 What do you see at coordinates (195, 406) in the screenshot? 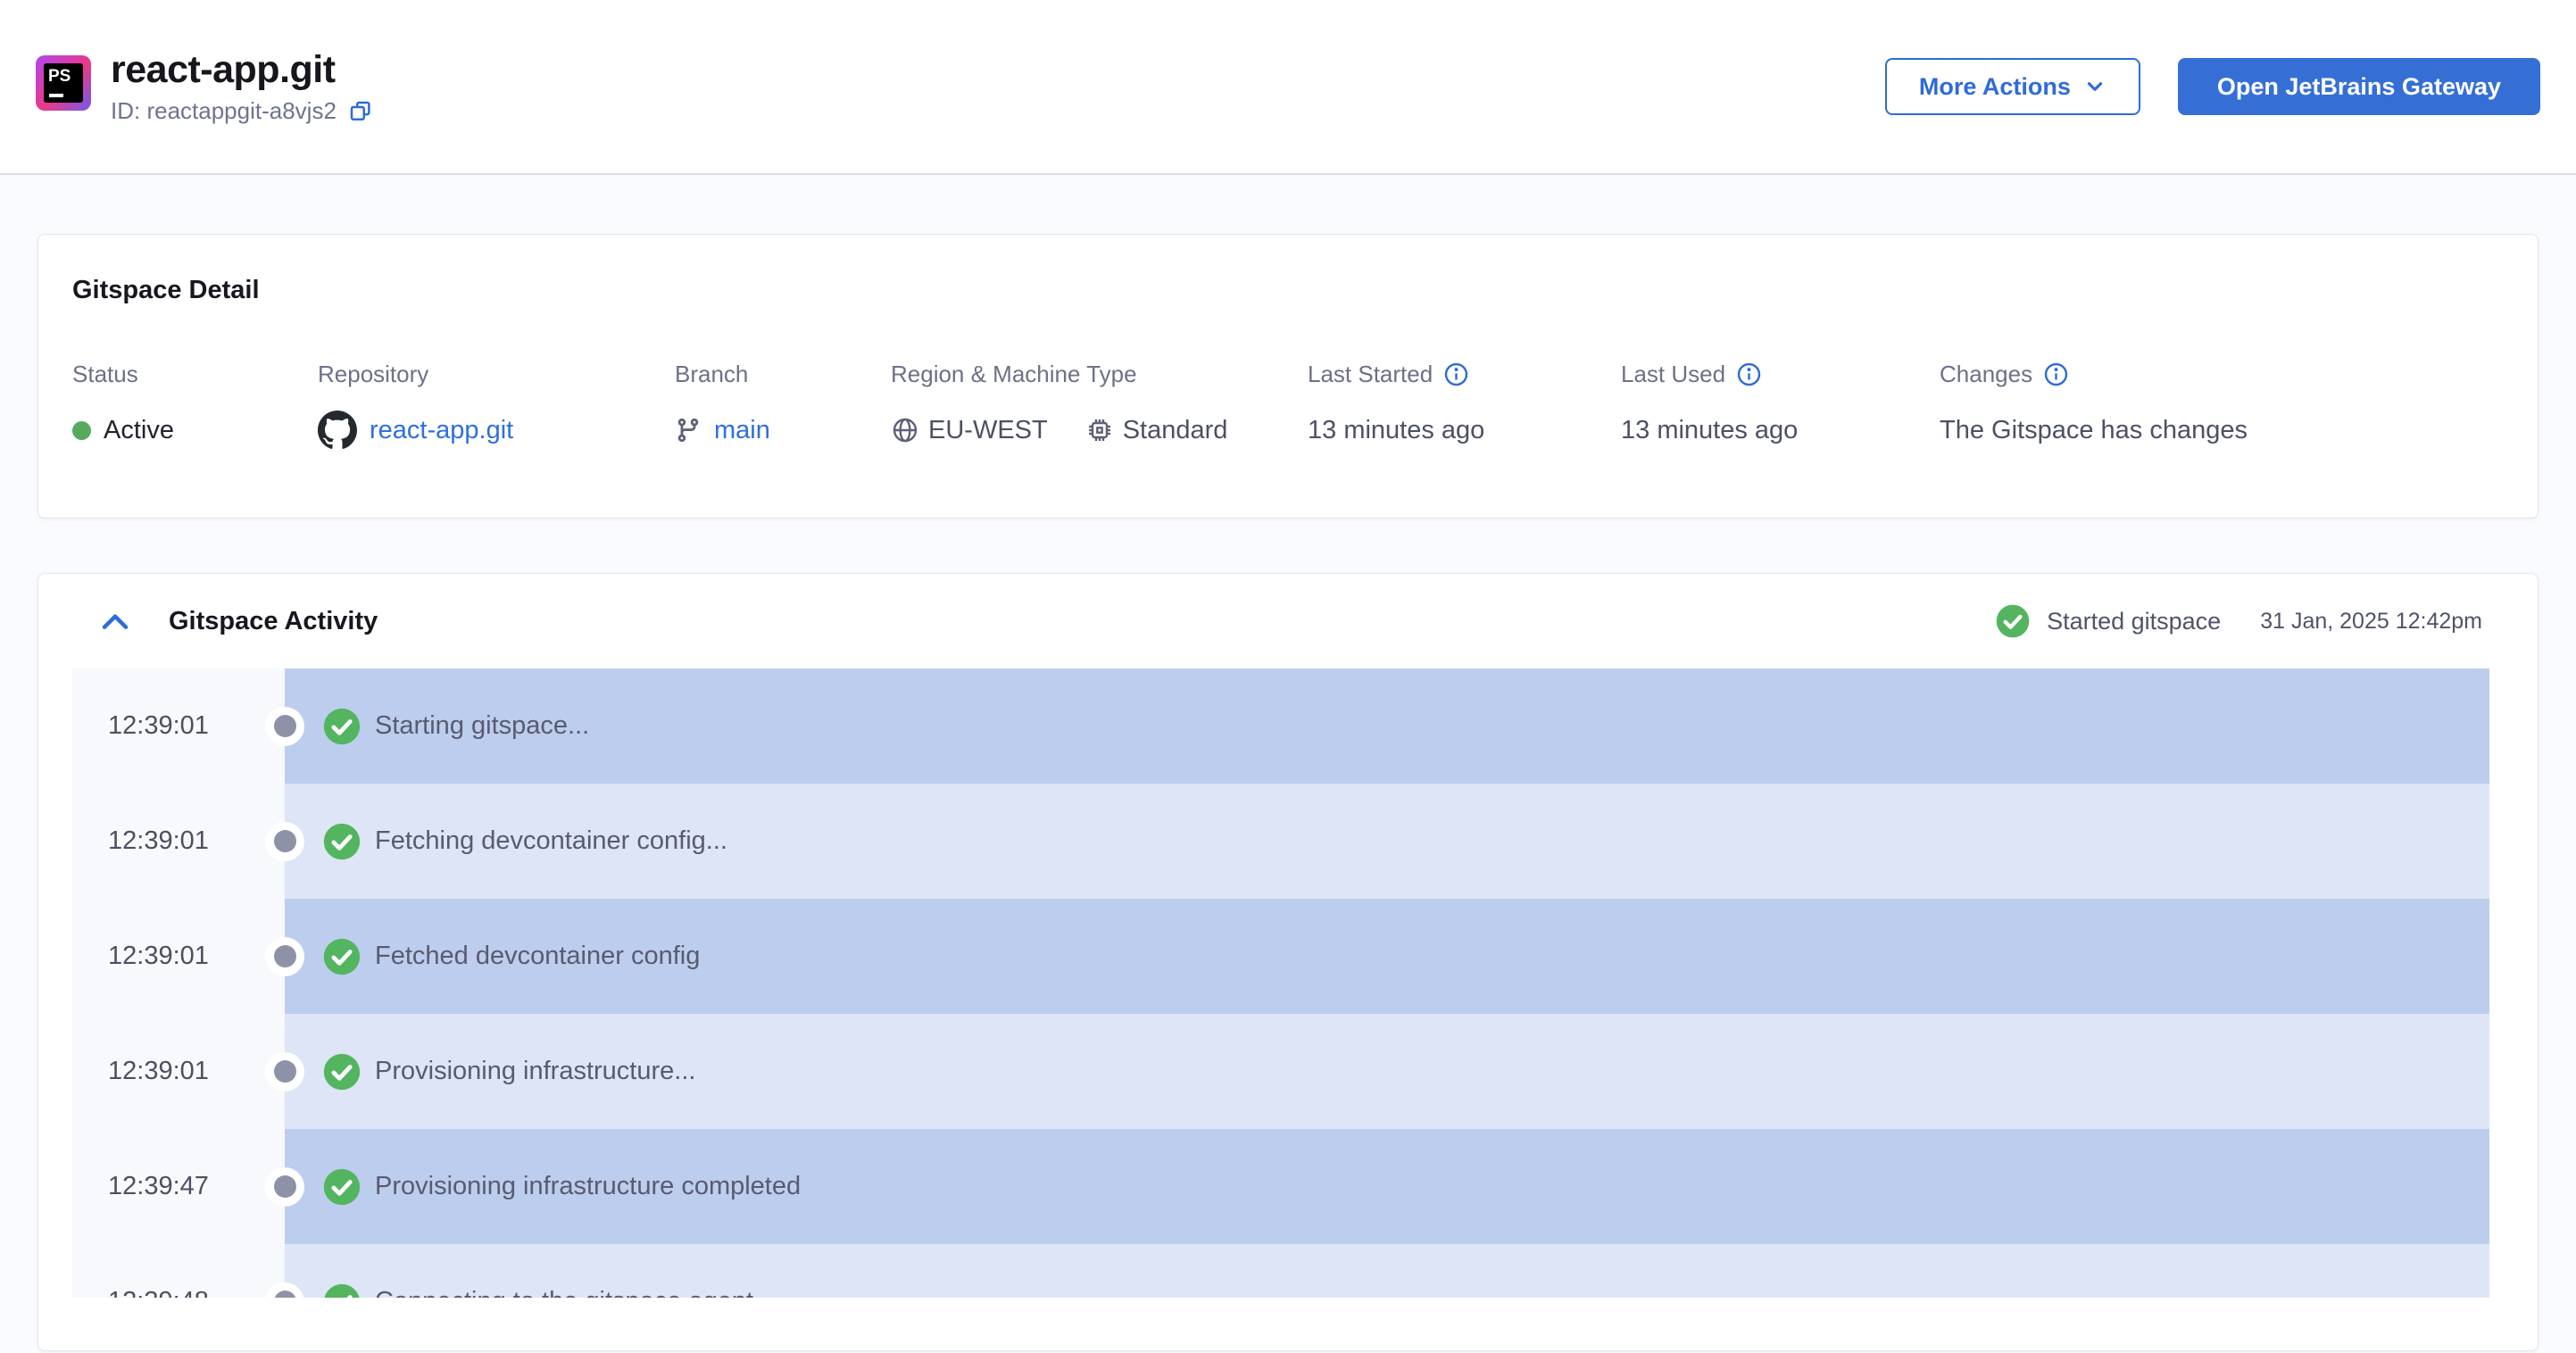
I see `field-status: Status Active` at bounding box center [195, 406].